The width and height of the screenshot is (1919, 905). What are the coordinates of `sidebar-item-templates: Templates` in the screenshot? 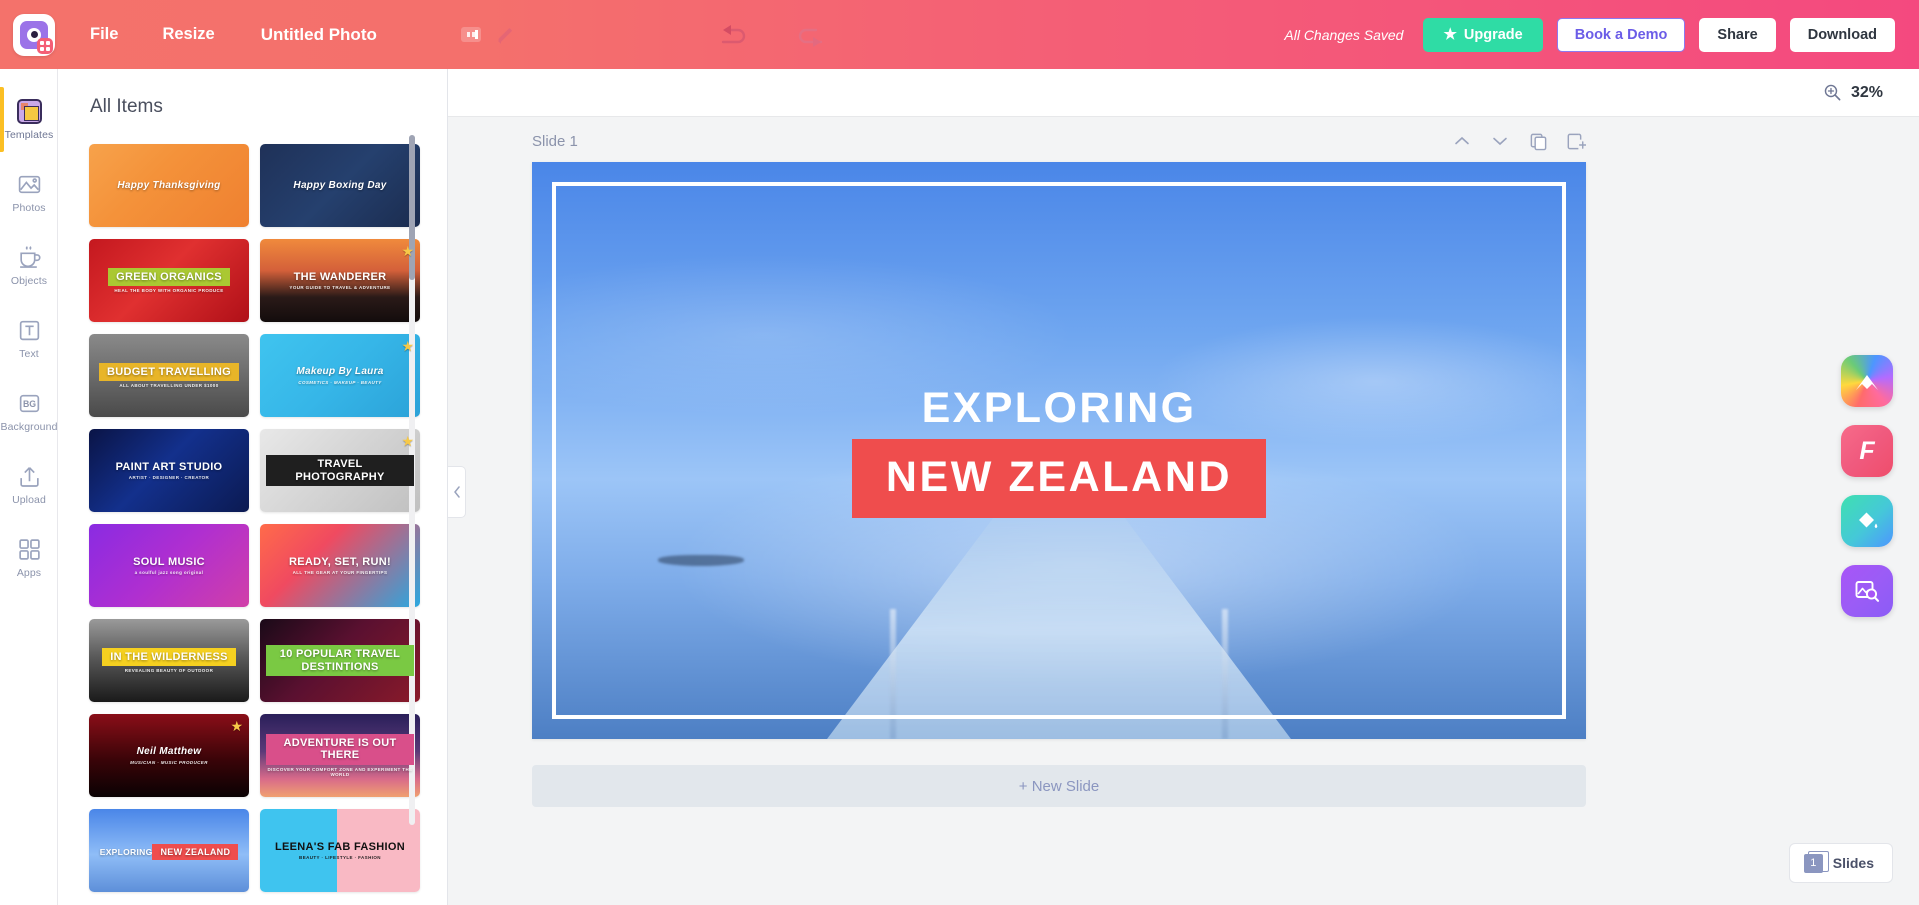 It's located at (29, 119).